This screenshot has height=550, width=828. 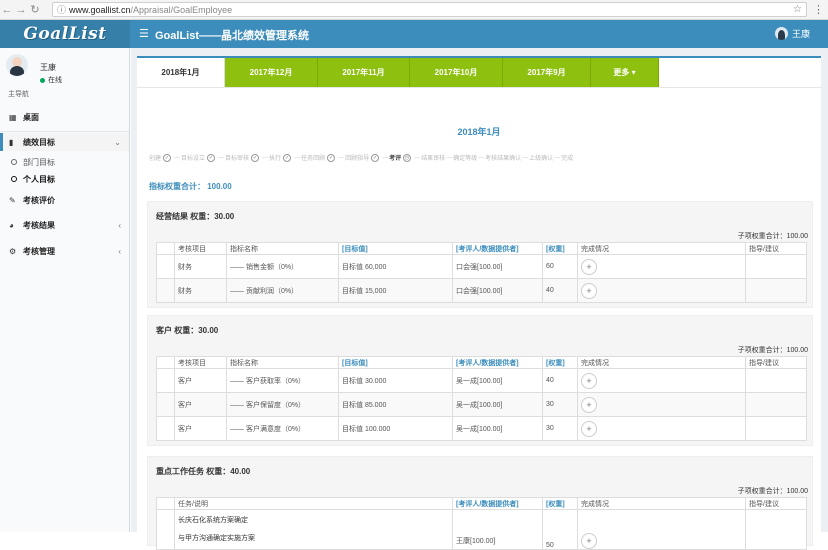 What do you see at coordinates (177, 186) in the screenshot?
I see `weight-total-label: 指标权重合计：` at bounding box center [177, 186].